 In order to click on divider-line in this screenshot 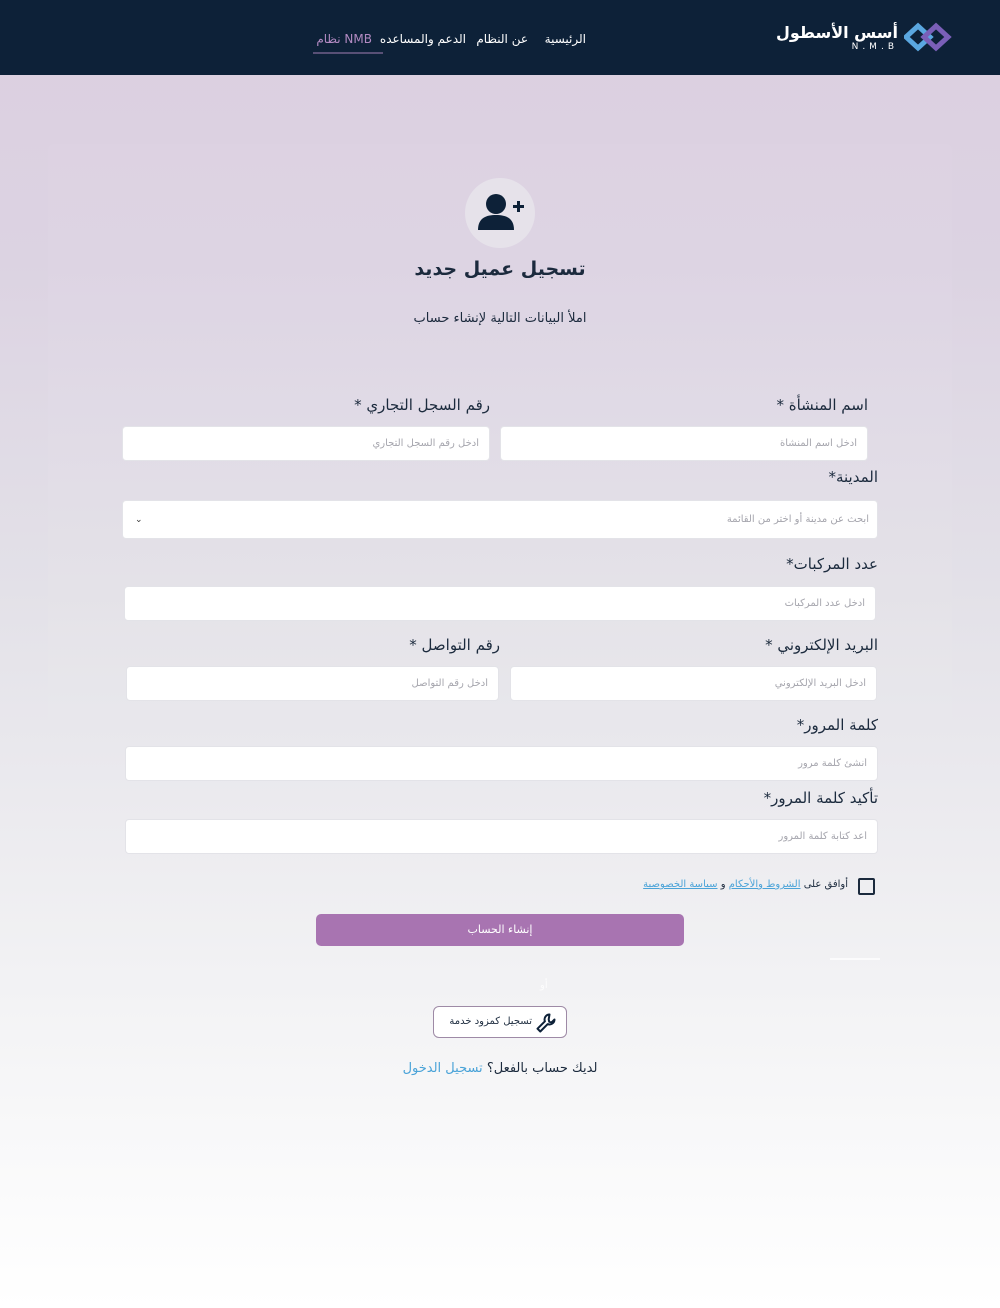, I will do `click(855, 959)`.